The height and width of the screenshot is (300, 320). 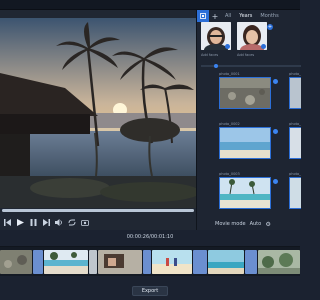 I want to click on timecode-row: 00:00:26/00:01:10, so click(x=150, y=237).